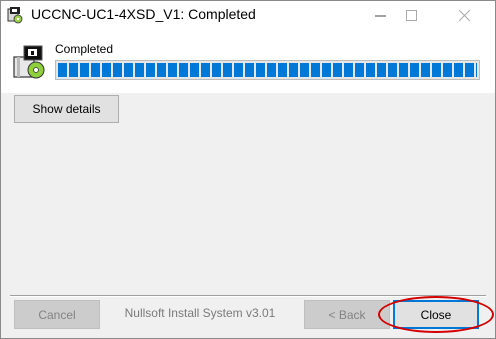 The height and width of the screenshot is (339, 496). What do you see at coordinates (143, 14) in the screenshot?
I see `window-title: UCCNC-UC1-4XSD_V1: Completed` at bounding box center [143, 14].